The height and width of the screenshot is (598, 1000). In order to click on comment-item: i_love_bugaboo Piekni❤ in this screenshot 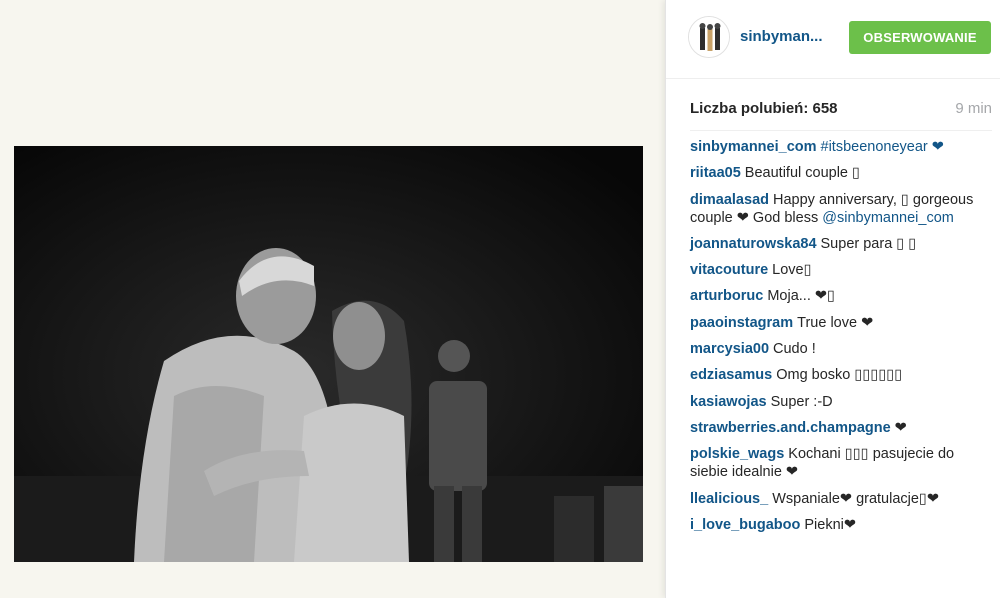, I will do `click(841, 525)`.